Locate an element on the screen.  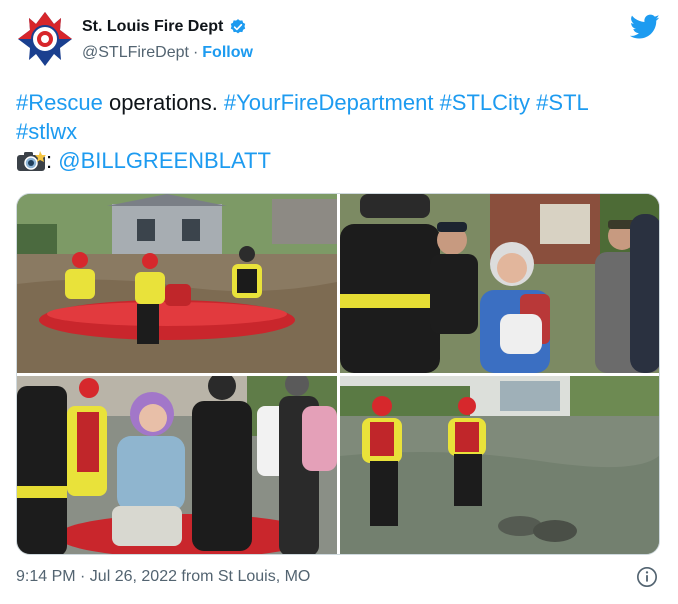
photo-flood-rescue-boat is located at coordinates (177, 283).